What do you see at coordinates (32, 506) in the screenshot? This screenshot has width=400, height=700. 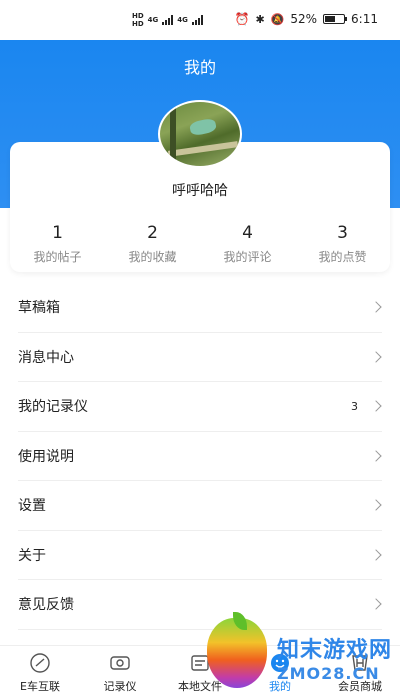 I see `menu-item-label: 设置` at bounding box center [32, 506].